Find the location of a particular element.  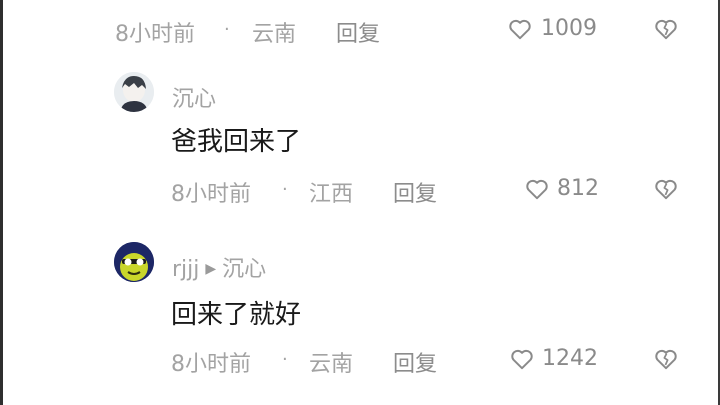

comment-username: 沉心 is located at coordinates (194, 97).